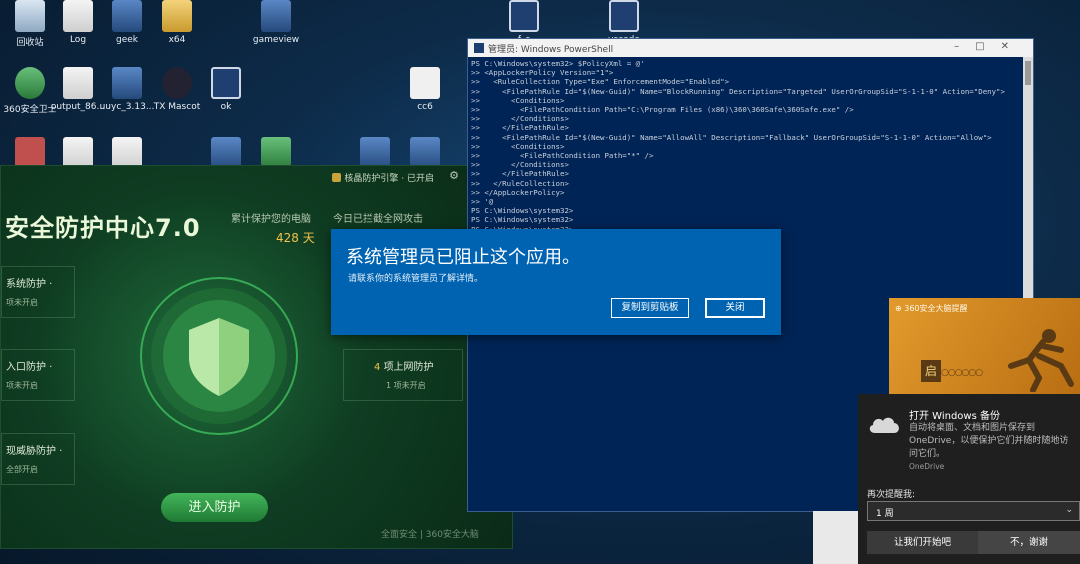 The image size is (1080, 564). I want to click on toast-body: 自动将桌面、文档和图片保存到 OneDrive，以便保护它们并随时随地访问它们。, so click(989, 441).